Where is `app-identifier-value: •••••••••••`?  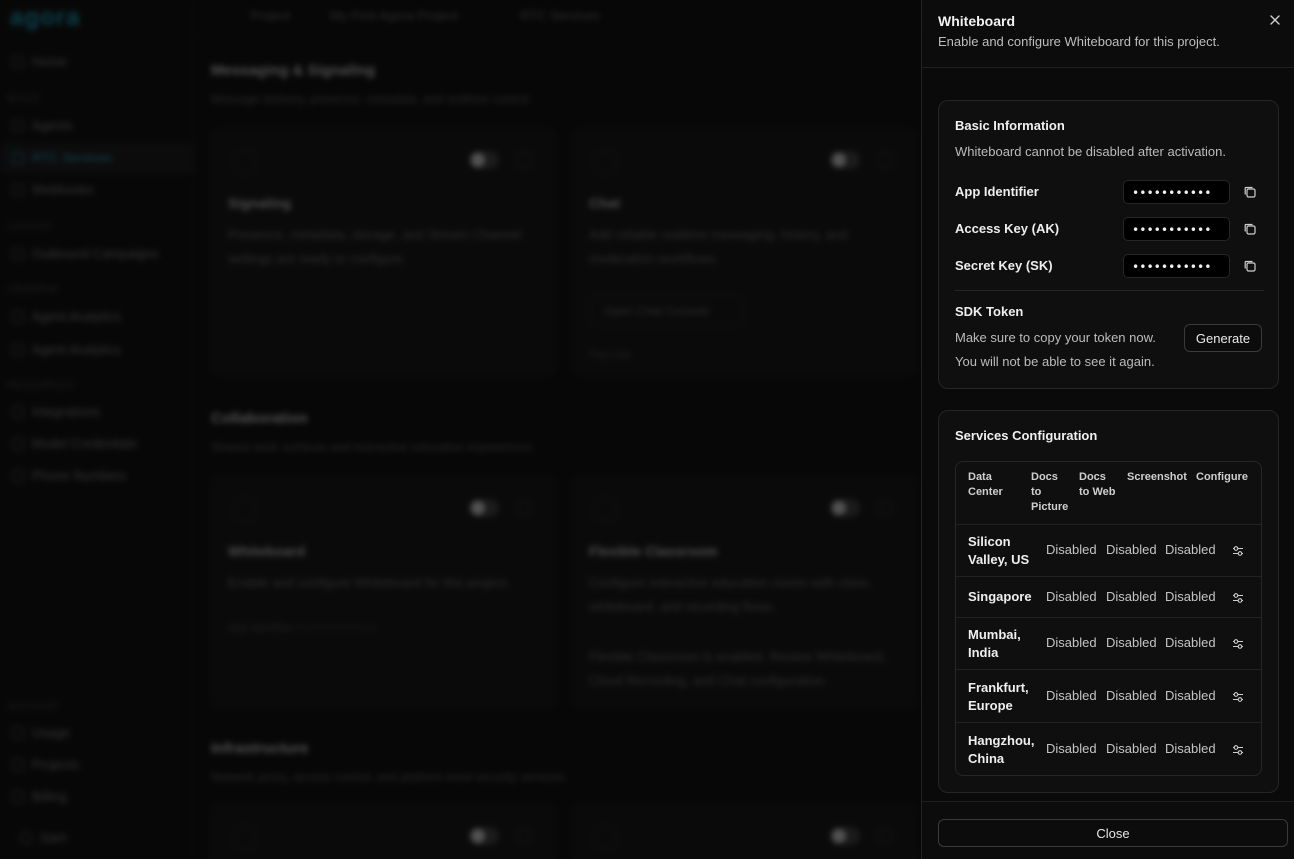
app-identifier-value: ••••••••••• is located at coordinates (1176, 192).